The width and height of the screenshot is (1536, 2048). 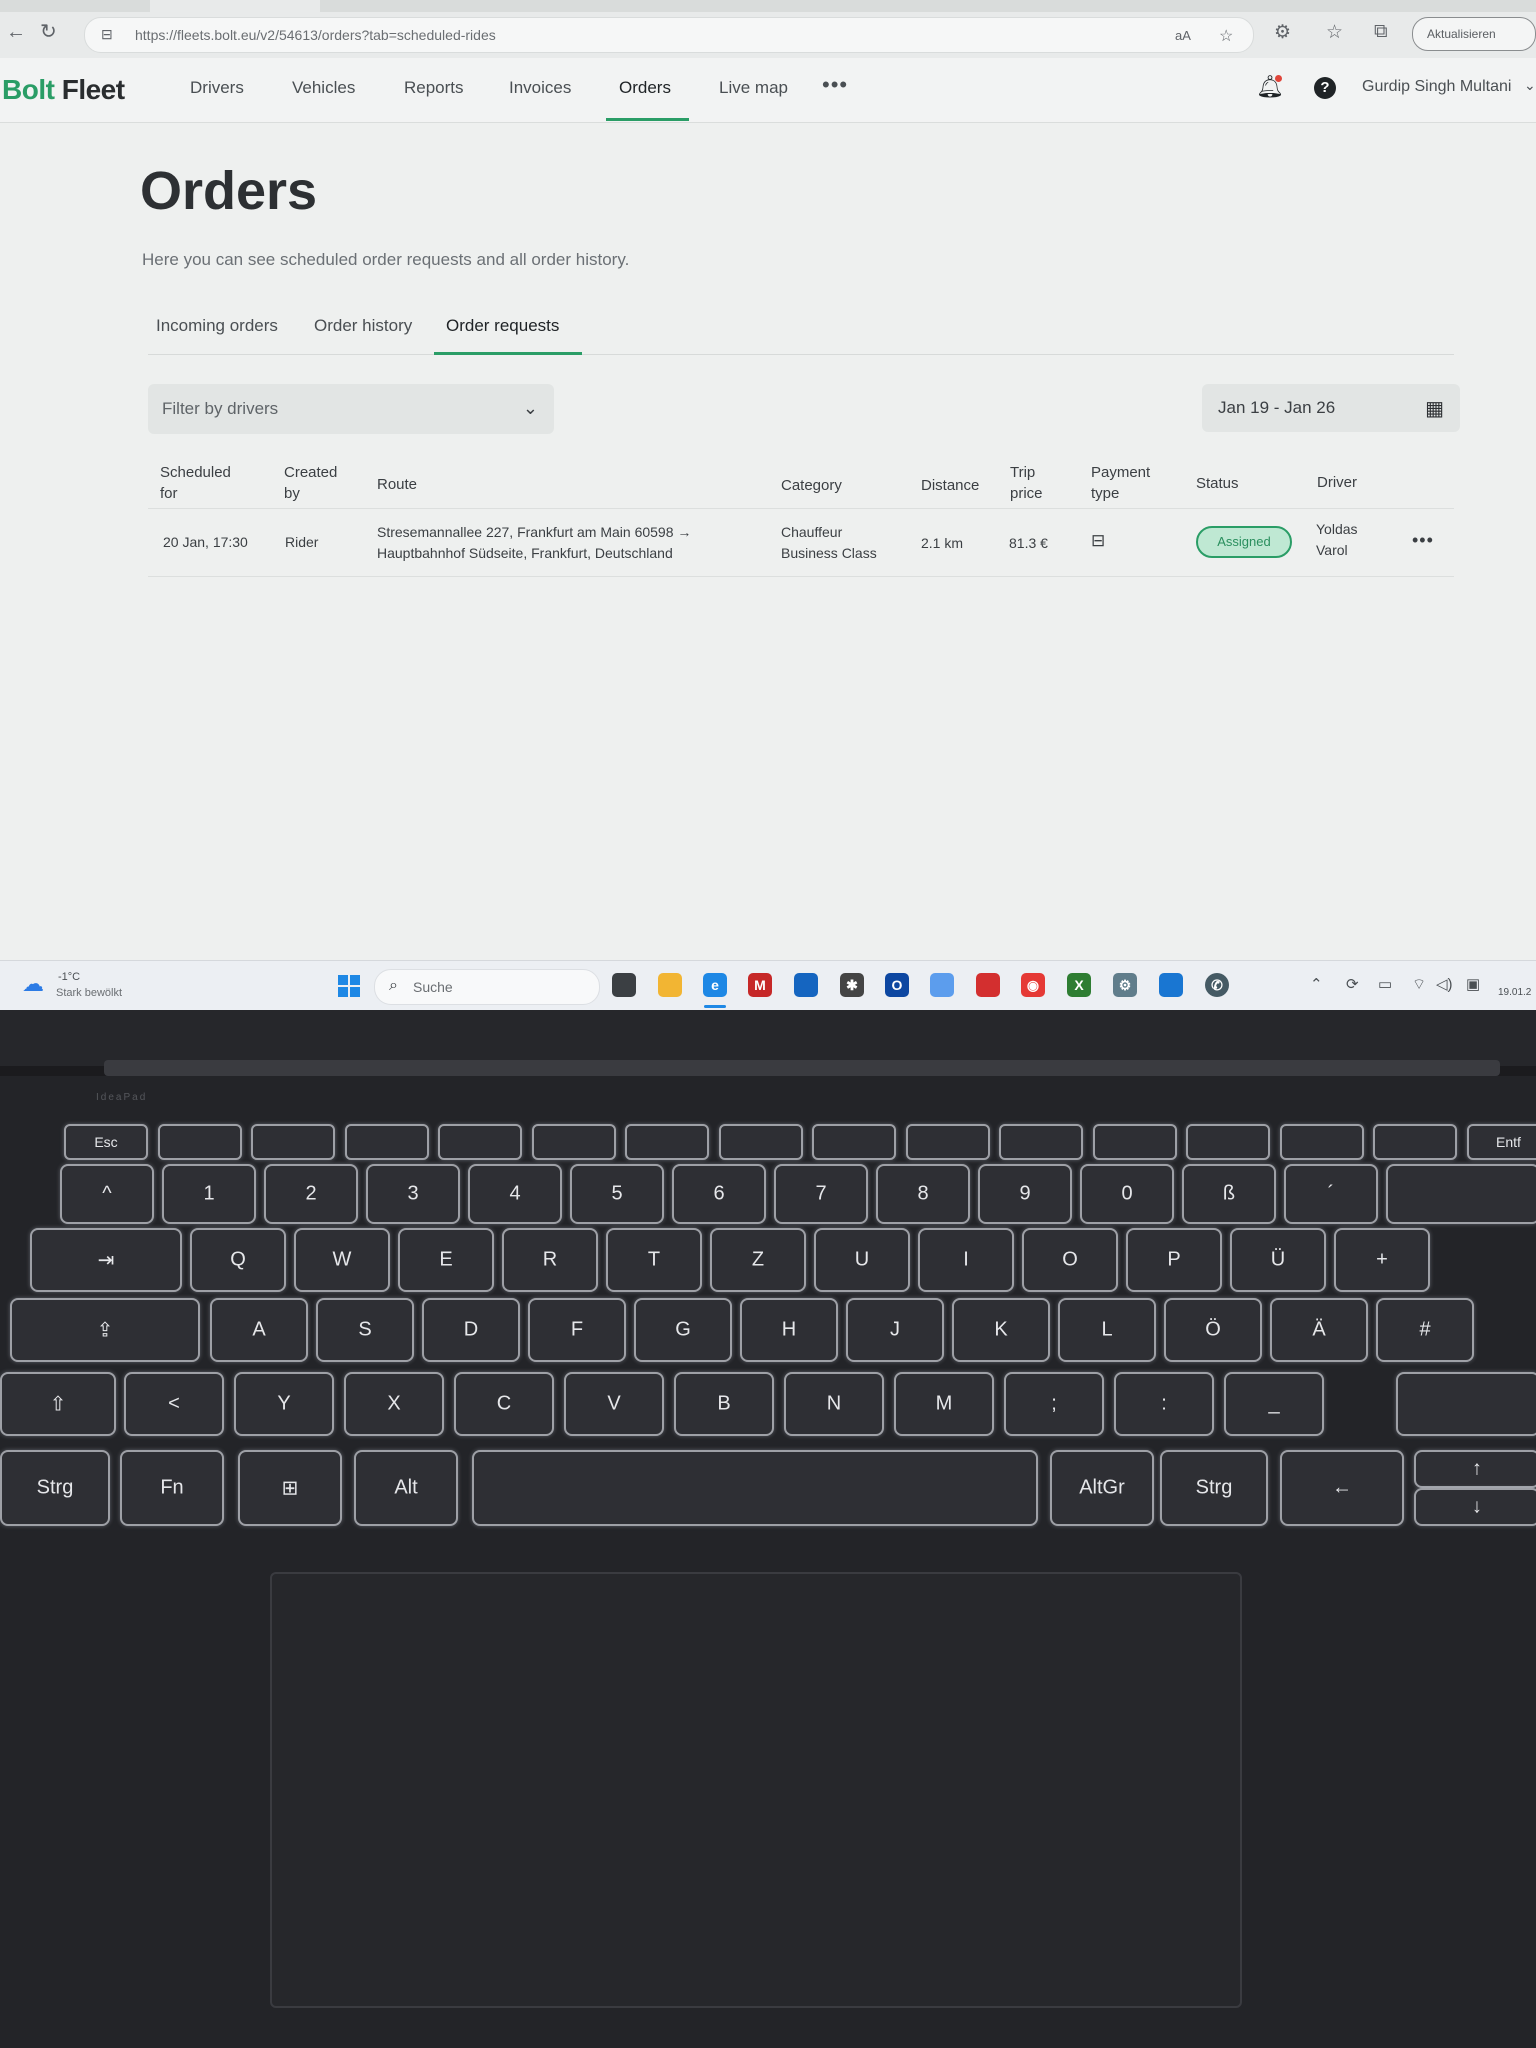 What do you see at coordinates (172, 1488) in the screenshot?
I see `key-fn: Fn` at bounding box center [172, 1488].